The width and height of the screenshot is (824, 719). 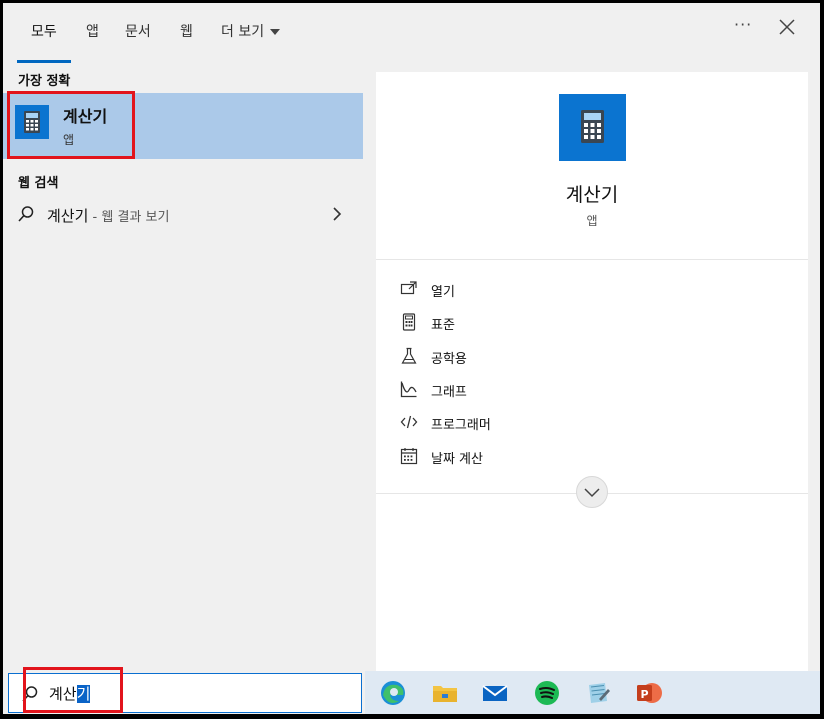 I want to click on tab-apps-label: 앱, so click(x=92, y=32).